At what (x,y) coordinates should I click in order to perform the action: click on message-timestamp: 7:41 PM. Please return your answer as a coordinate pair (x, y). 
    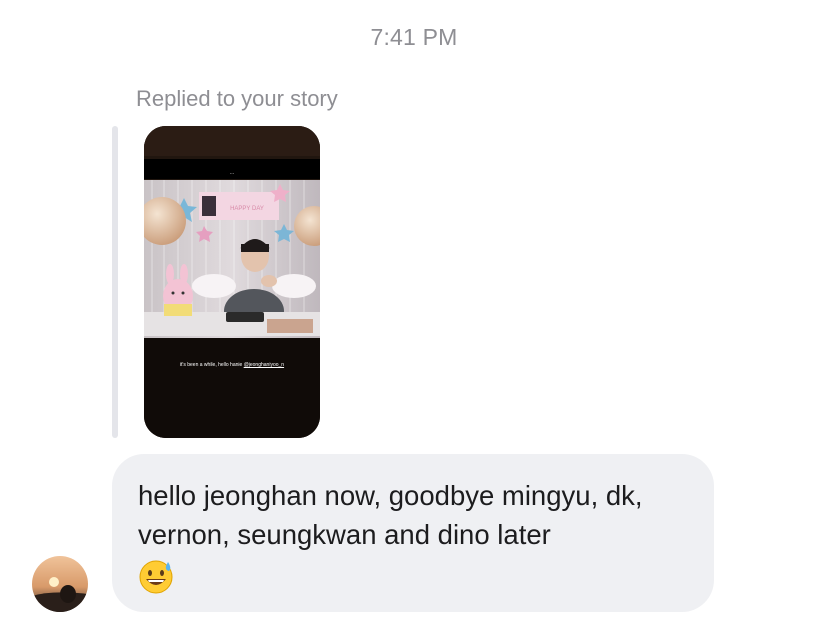
    Looking at the image, I should click on (414, 37).